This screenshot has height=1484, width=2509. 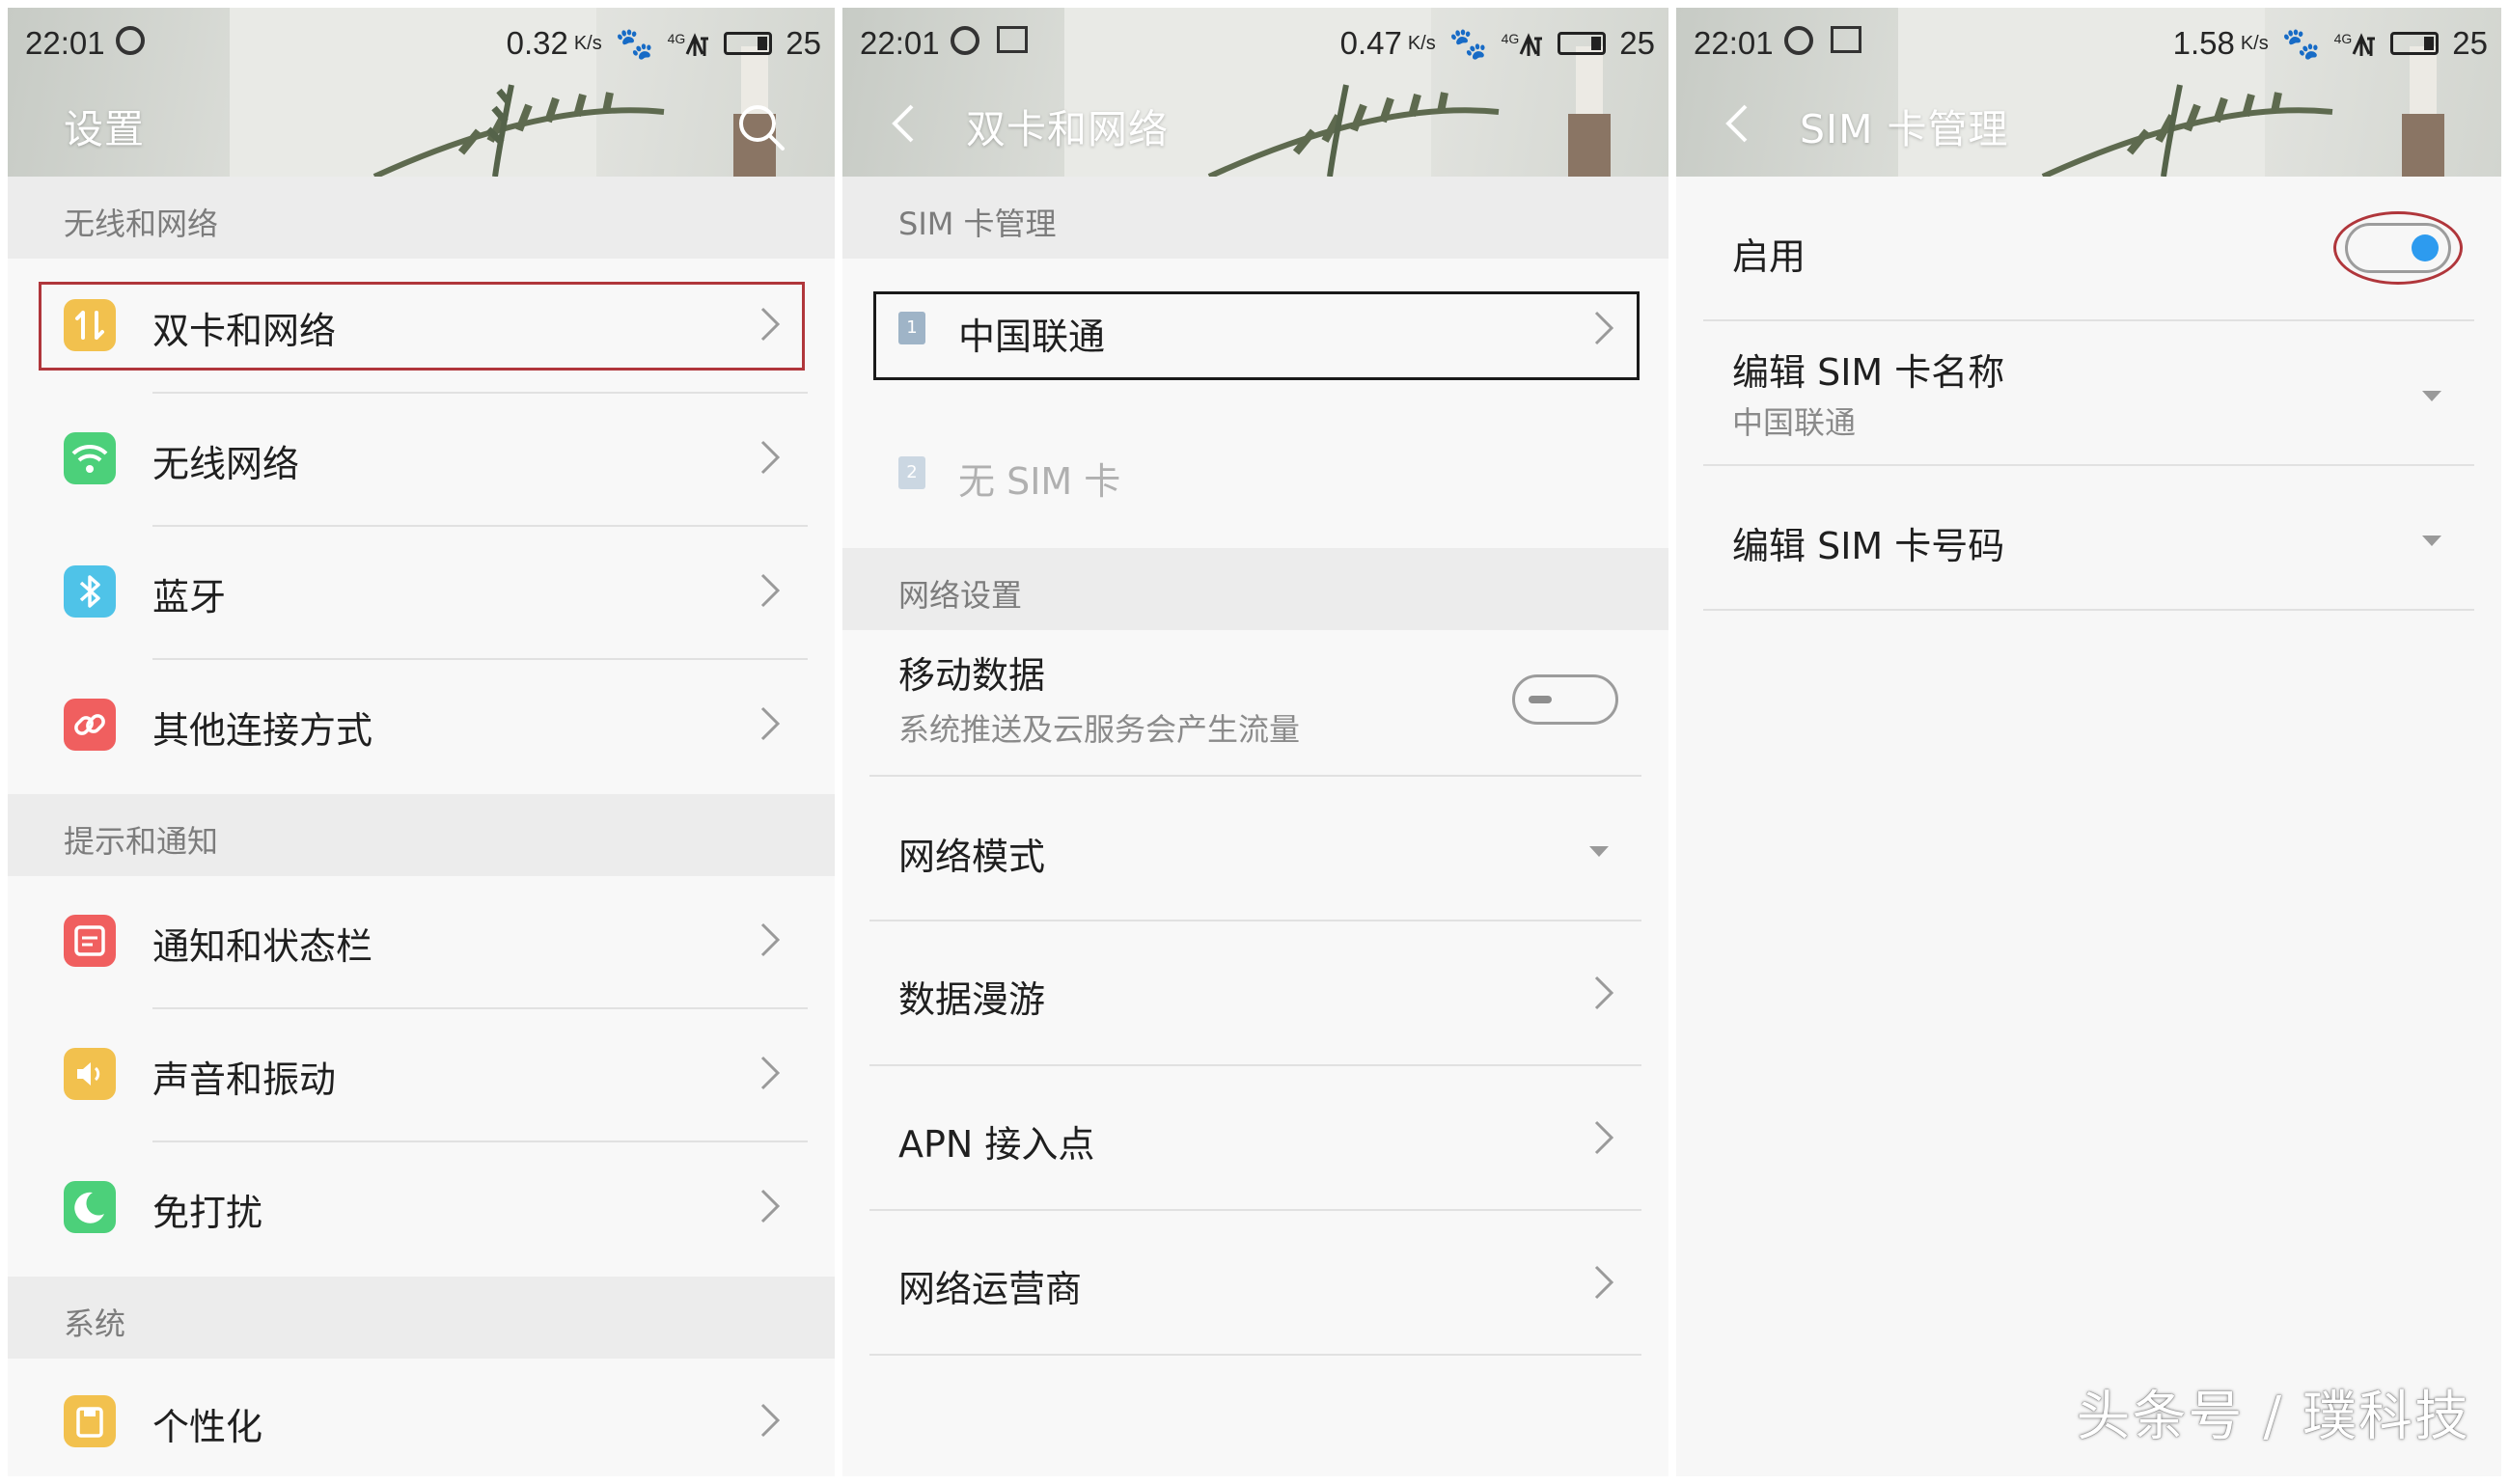 What do you see at coordinates (1255, 992) in the screenshot?
I see `data-roaming-item: 数据漫游` at bounding box center [1255, 992].